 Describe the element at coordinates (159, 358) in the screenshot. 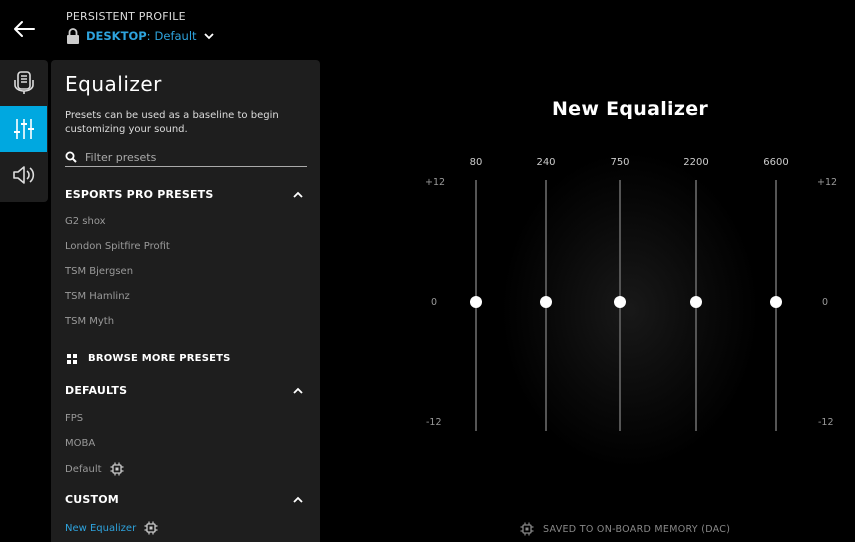

I see `browse-label: BROWSE MORE PRESETS` at that location.